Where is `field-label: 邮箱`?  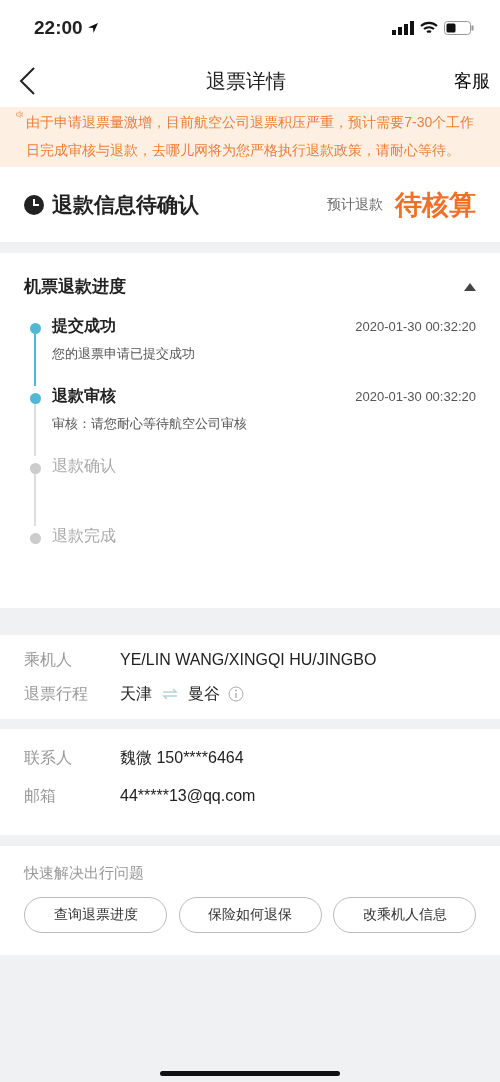
field-label: 邮箱 is located at coordinates (40, 795).